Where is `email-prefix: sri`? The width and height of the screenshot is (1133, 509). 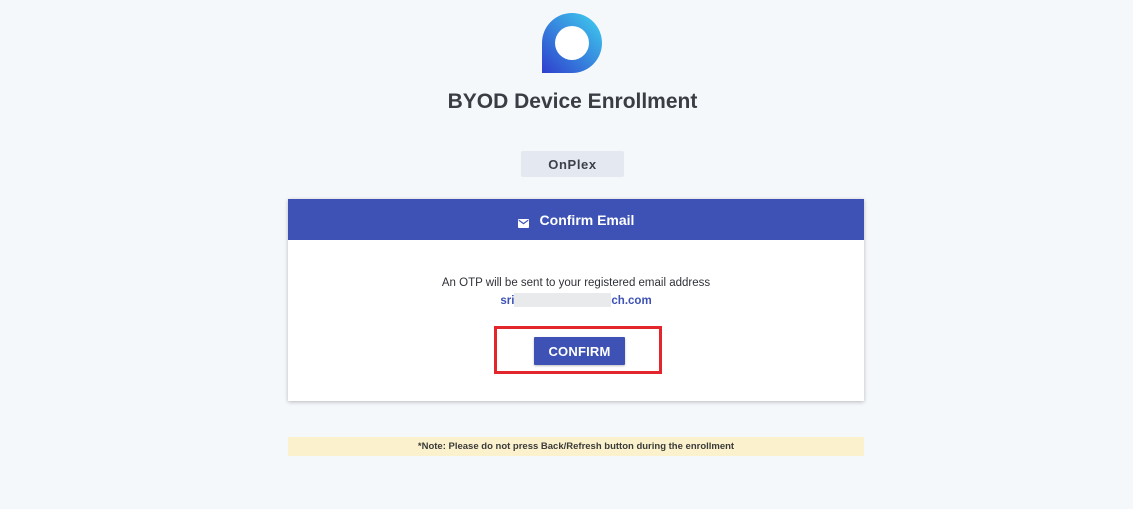 email-prefix: sri is located at coordinates (507, 301).